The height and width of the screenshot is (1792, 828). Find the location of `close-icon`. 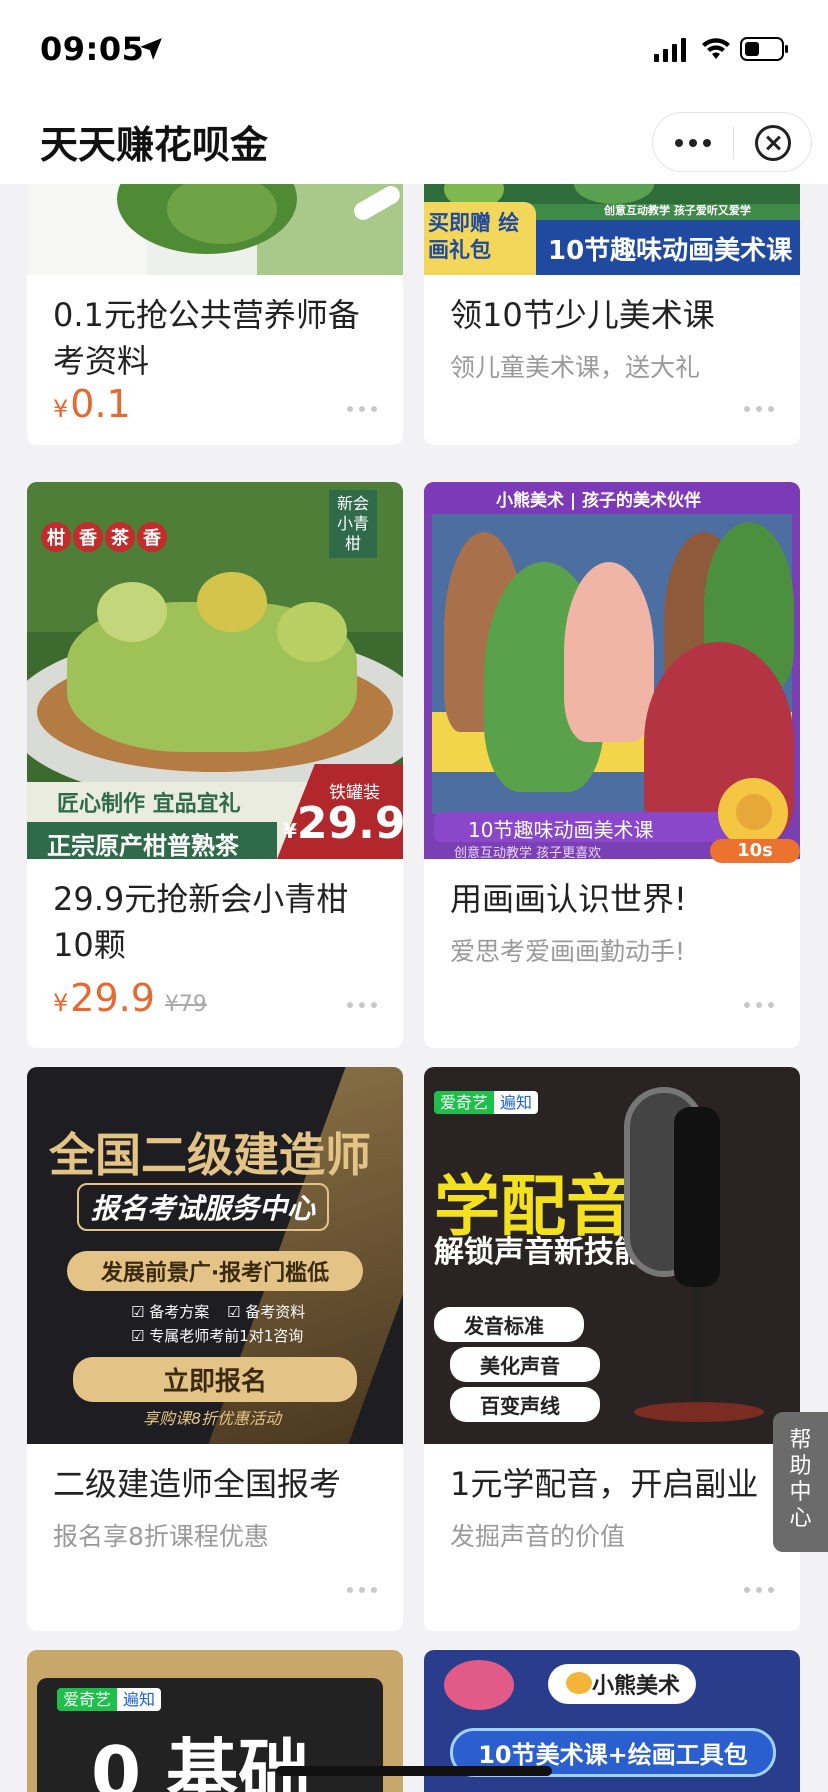

close-icon is located at coordinates (773, 143).